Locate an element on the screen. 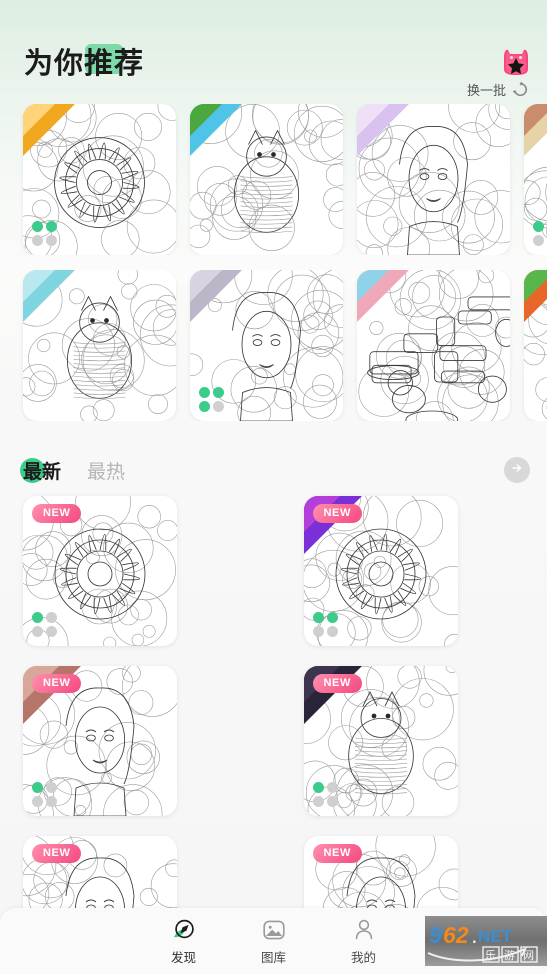 The height and width of the screenshot is (974, 547). nav-label-gallery: 图库 is located at coordinates (273, 957).